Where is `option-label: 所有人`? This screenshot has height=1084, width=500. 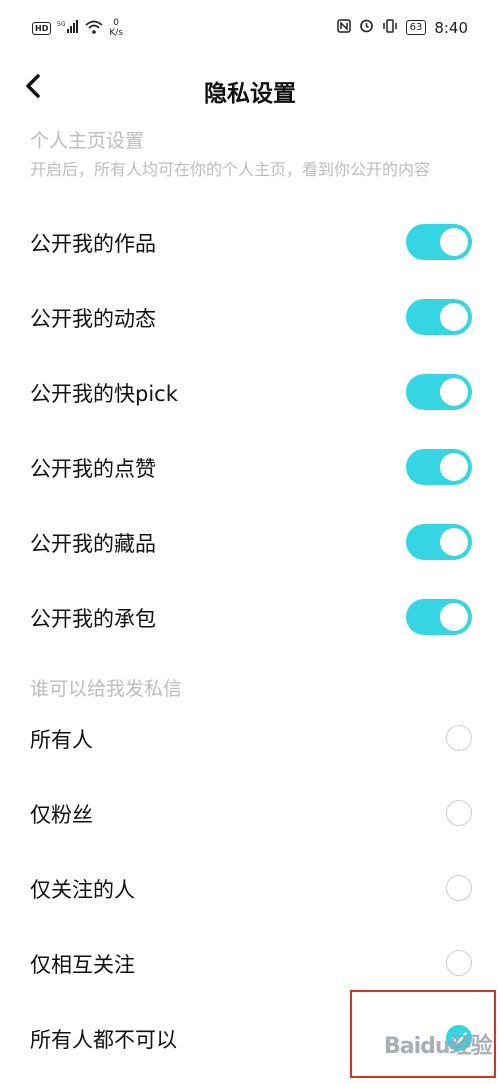 option-label: 所有人 is located at coordinates (61, 740).